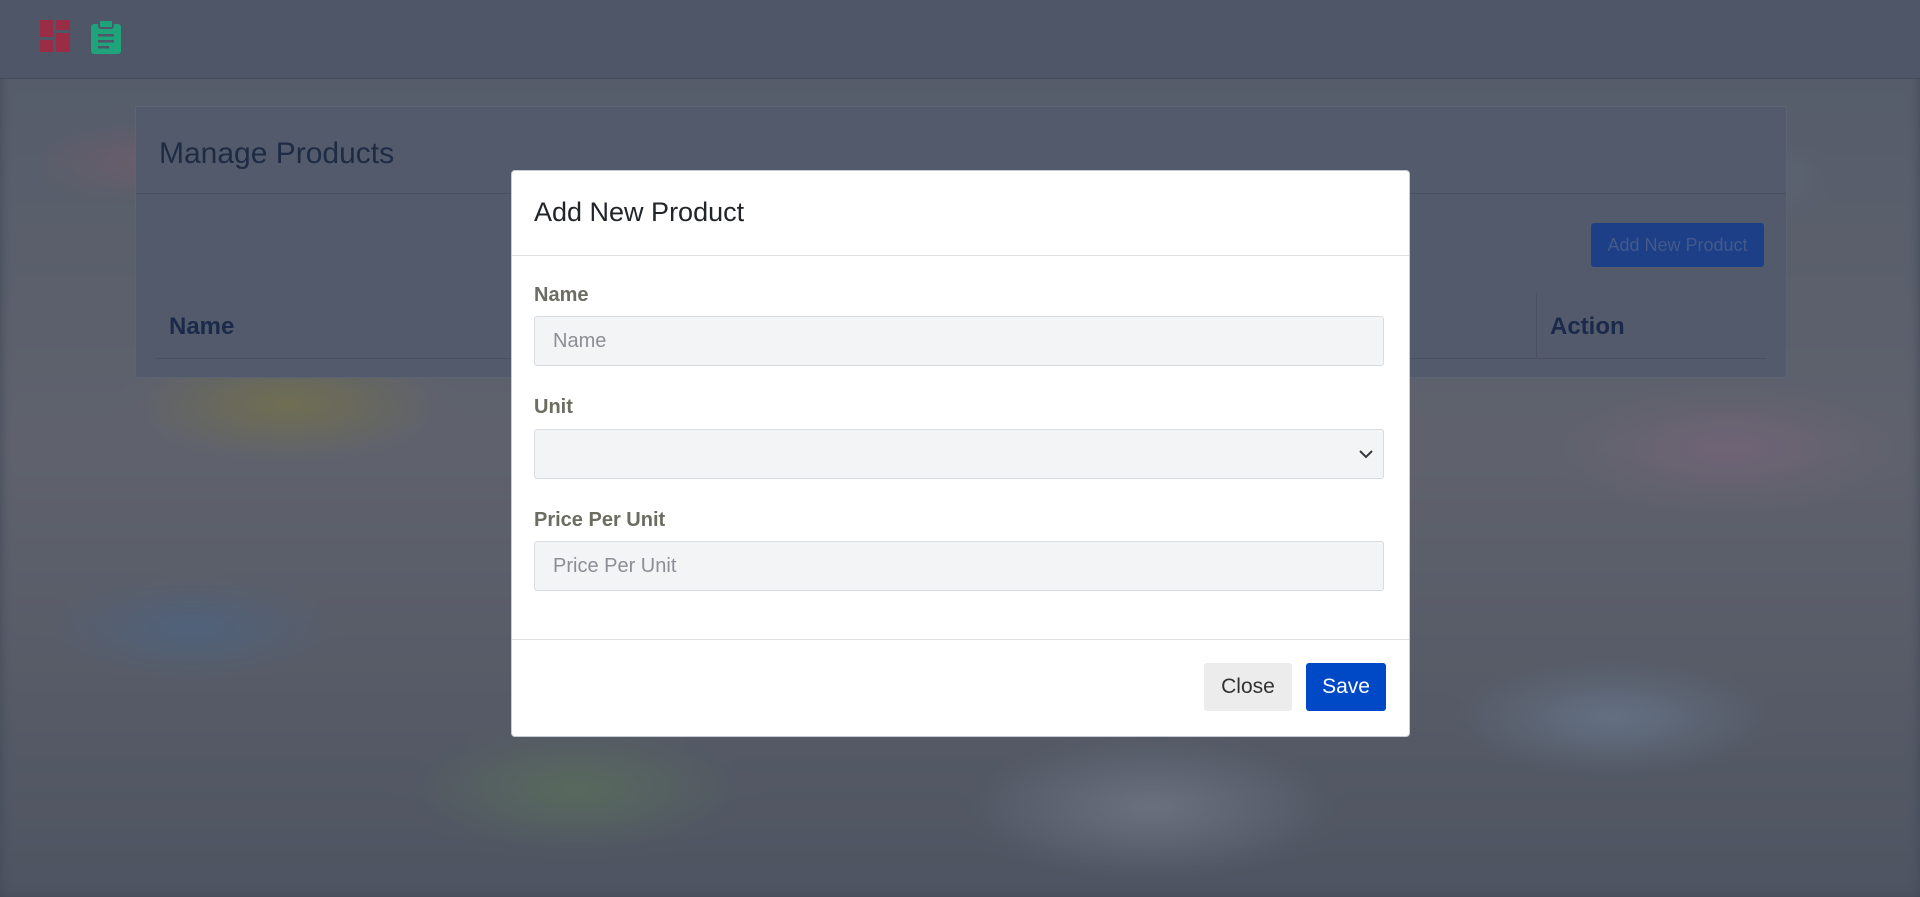 This screenshot has height=897, width=1920. Describe the element at coordinates (959, 341) in the screenshot. I see `name-input` at that location.